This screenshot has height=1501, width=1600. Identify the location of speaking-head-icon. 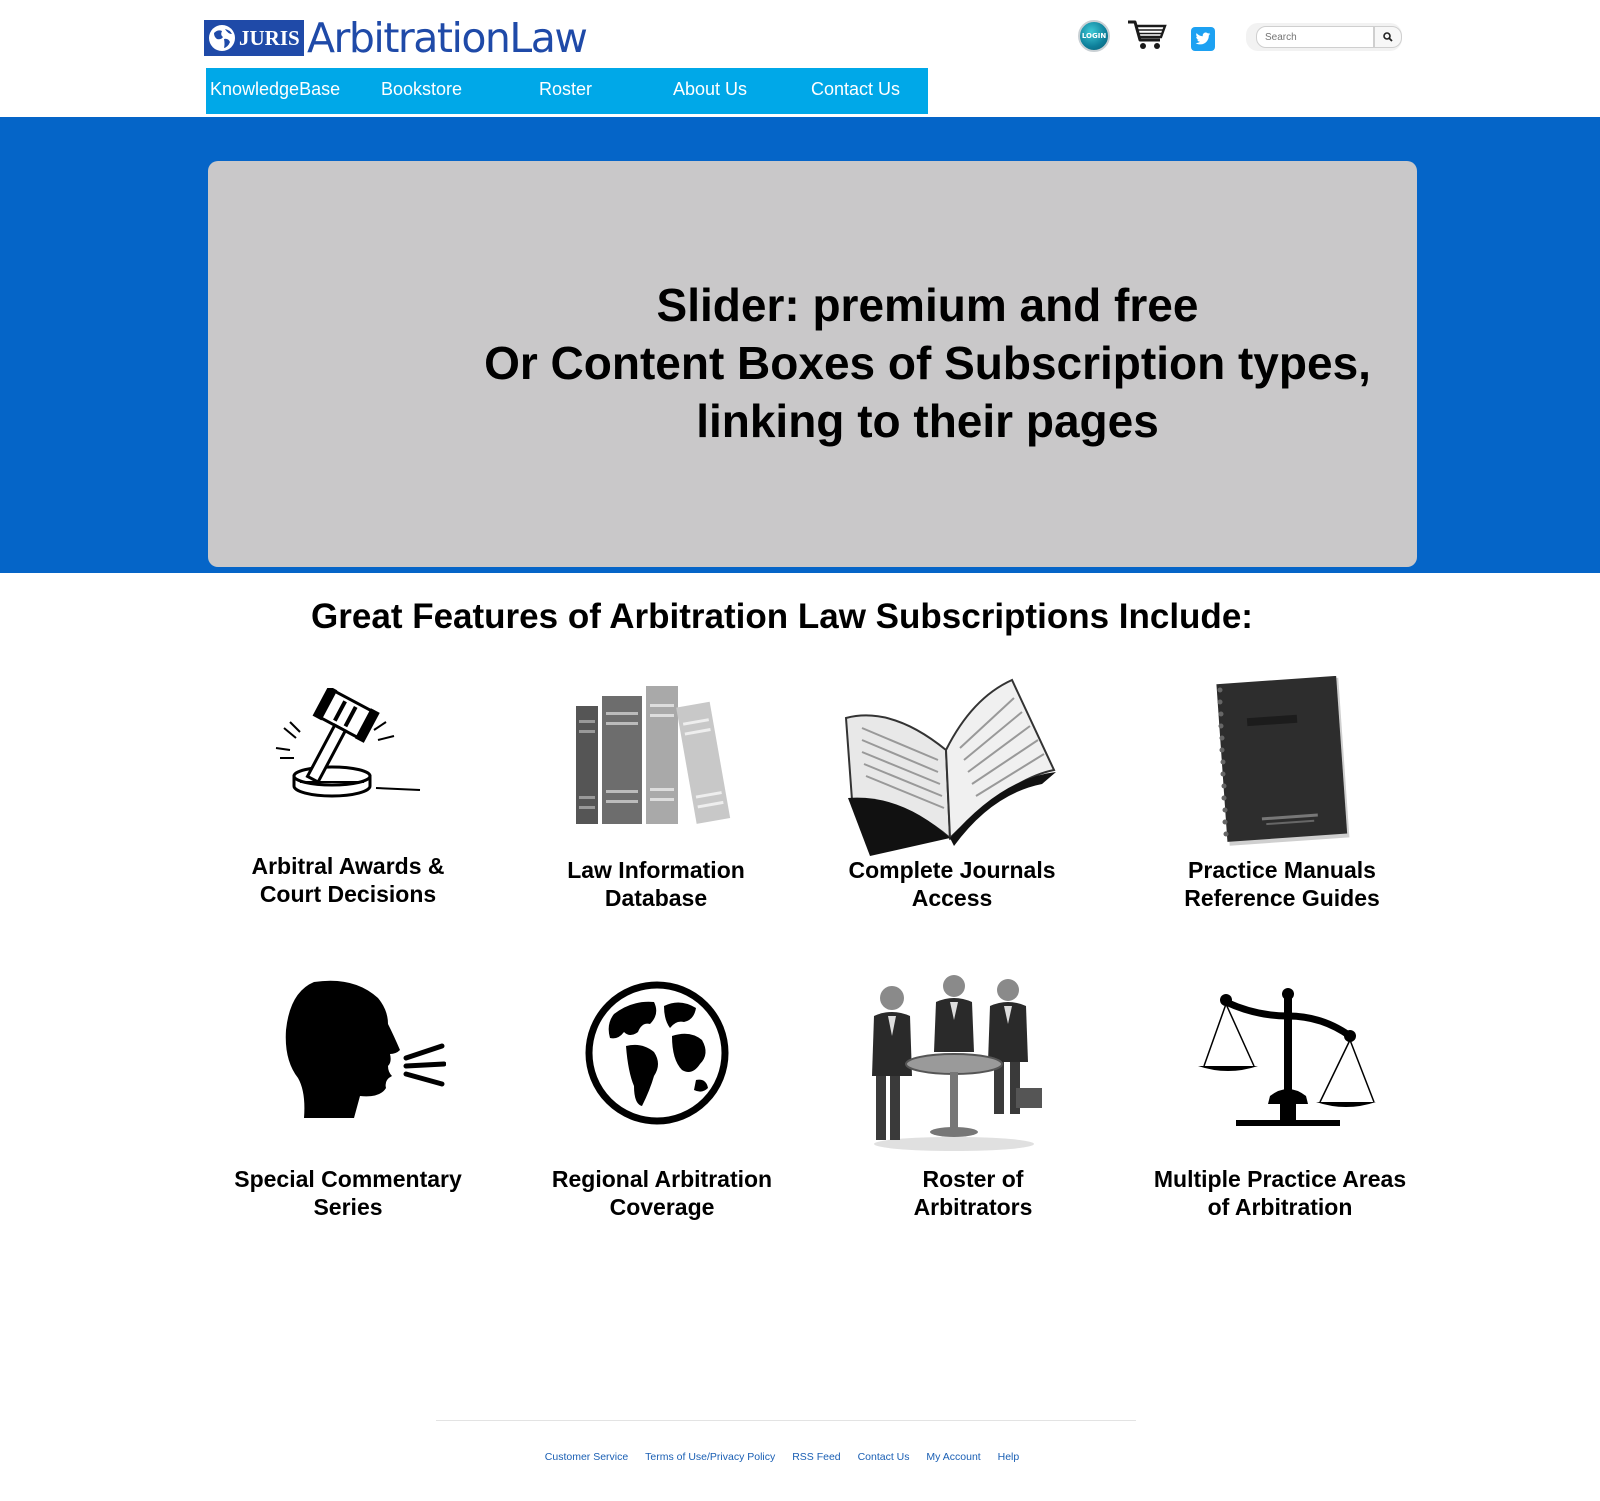
(365, 1049).